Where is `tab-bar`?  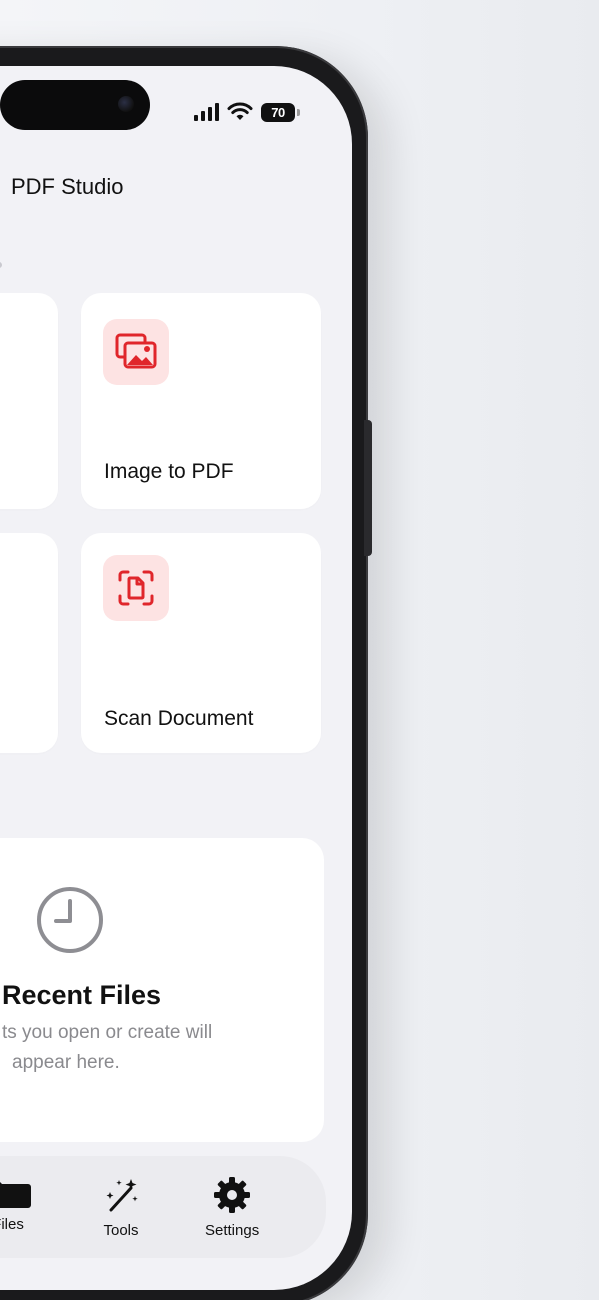
tab-bar is located at coordinates (163, 1207).